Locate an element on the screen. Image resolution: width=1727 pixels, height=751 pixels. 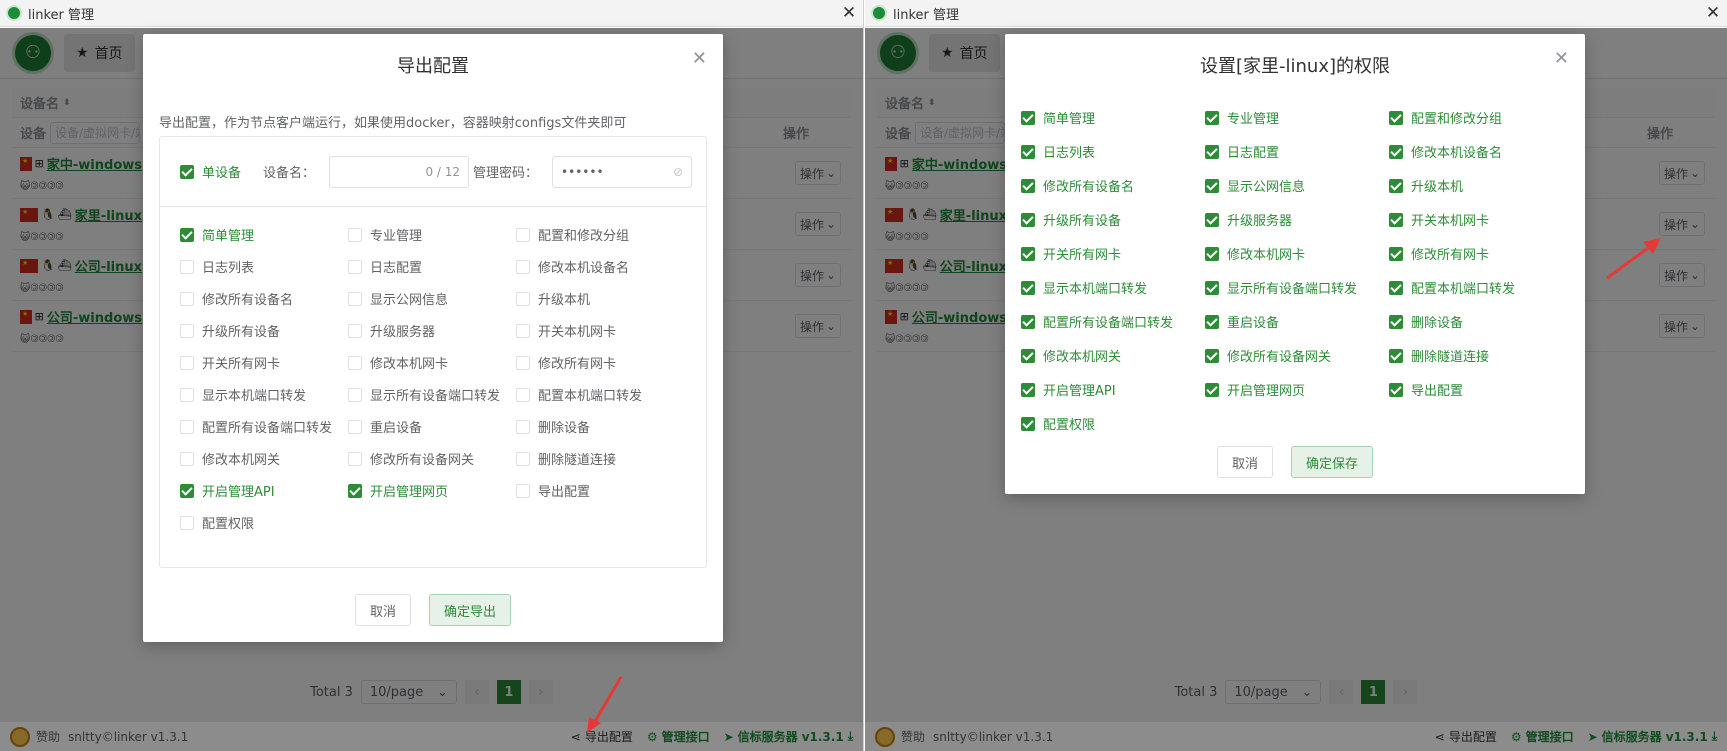
device-name-input: 0 / 12 is located at coordinates (399, 171).